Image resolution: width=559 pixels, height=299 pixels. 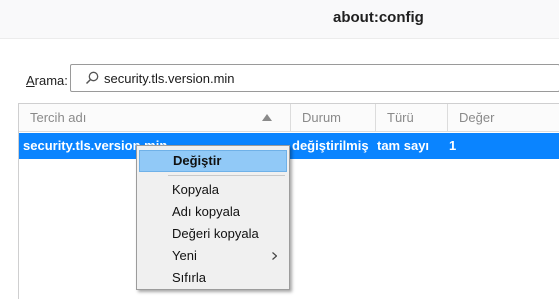 What do you see at coordinates (503, 117) in the screenshot?
I see `column-header-value: Değer` at bounding box center [503, 117].